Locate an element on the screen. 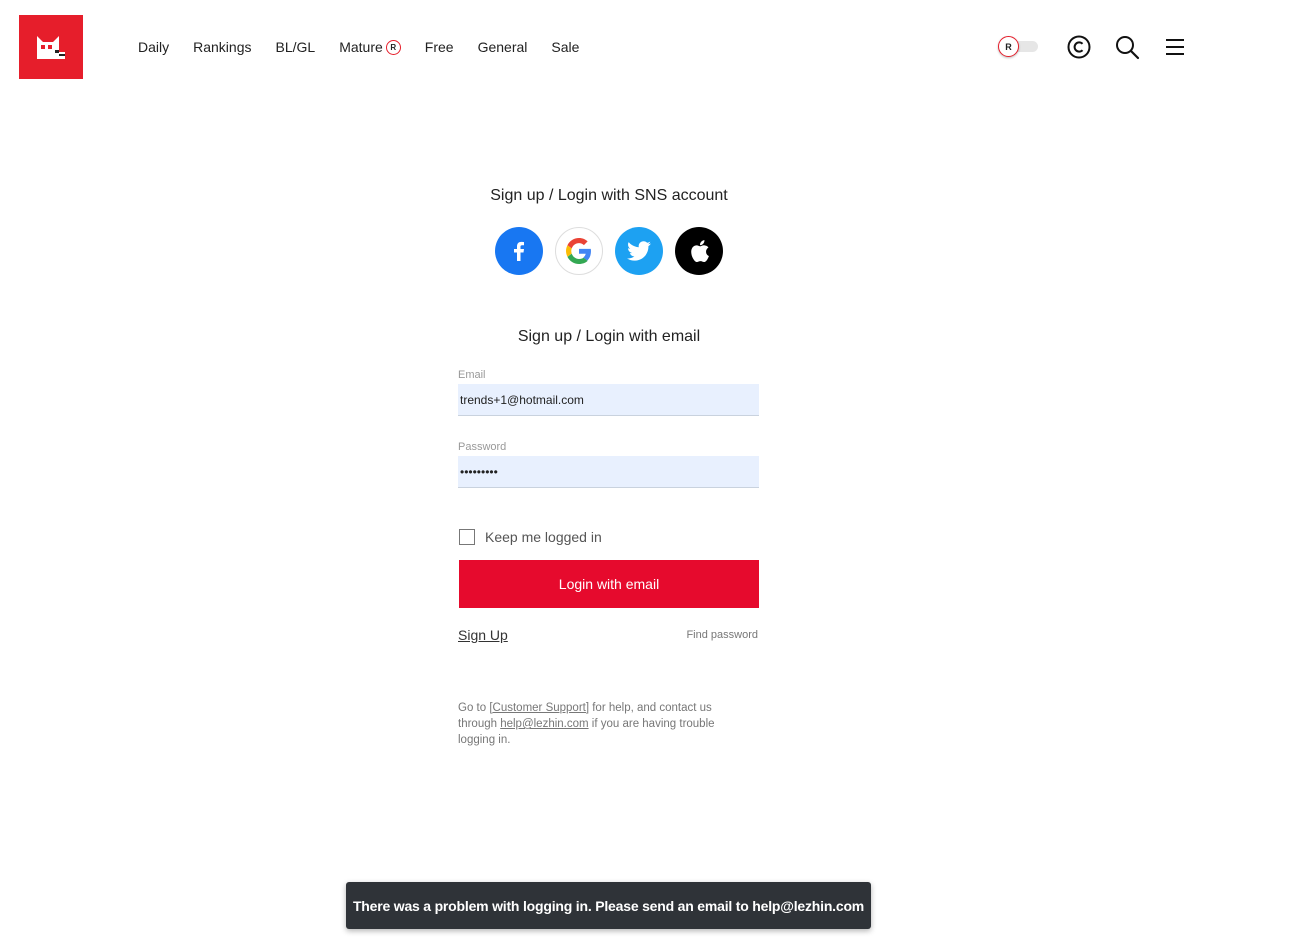 The height and width of the screenshot is (951, 1294). google-login-button is located at coordinates (579, 251).